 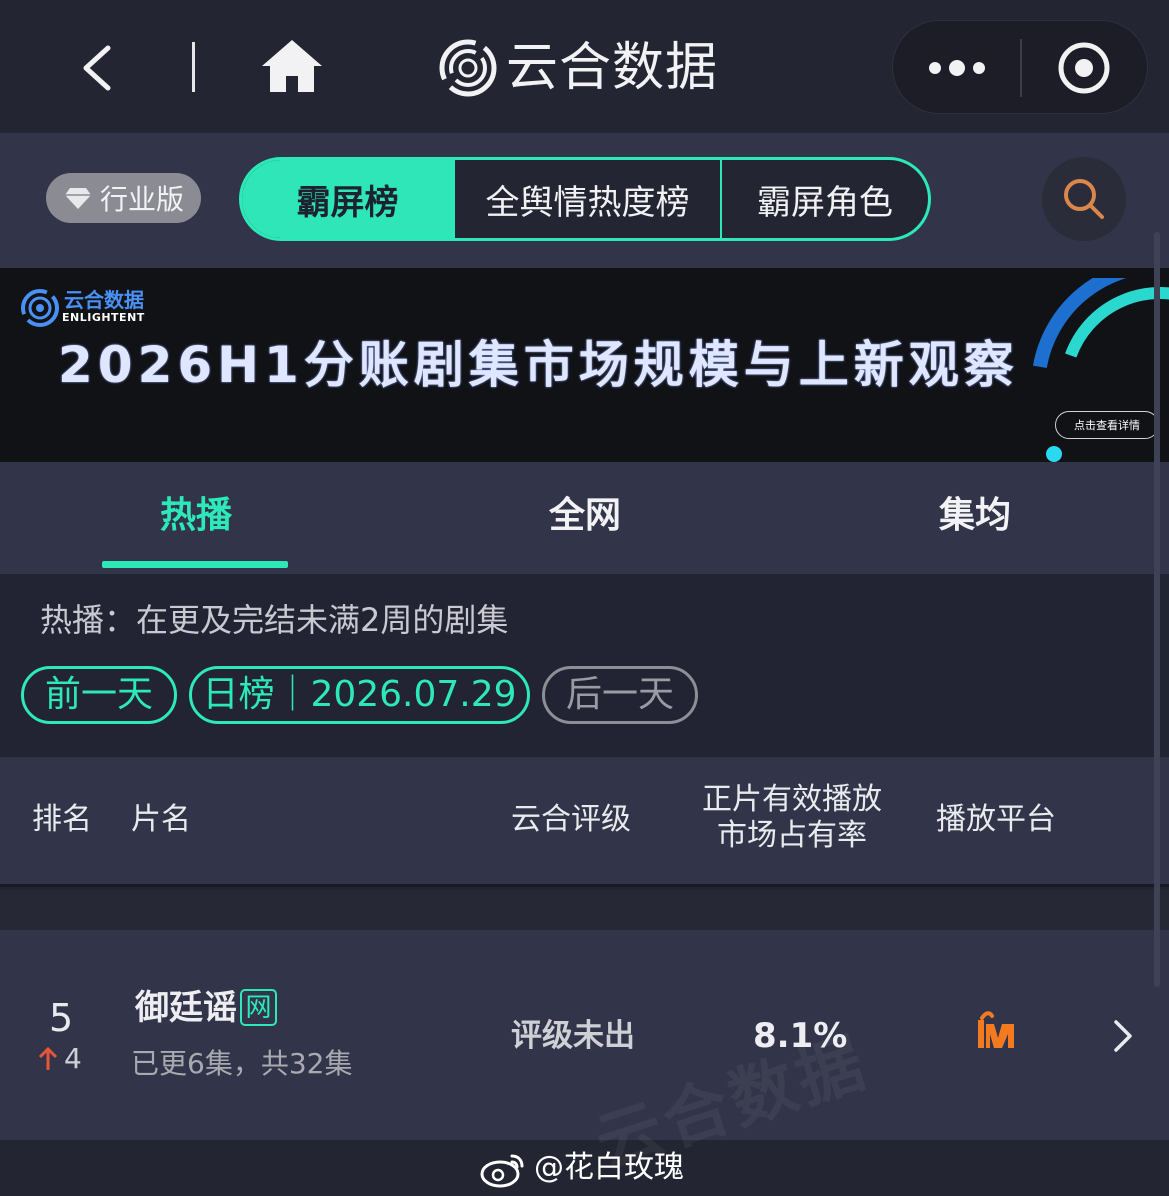 What do you see at coordinates (609, 1167) in the screenshot?
I see `watermark-username: @花白玫瑰` at bounding box center [609, 1167].